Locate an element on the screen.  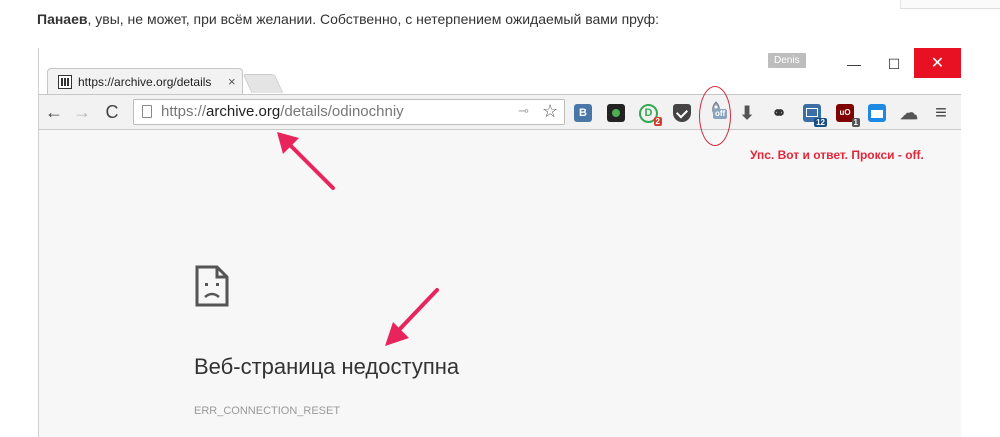
maximize-button: ☐ is located at coordinates (894, 64).